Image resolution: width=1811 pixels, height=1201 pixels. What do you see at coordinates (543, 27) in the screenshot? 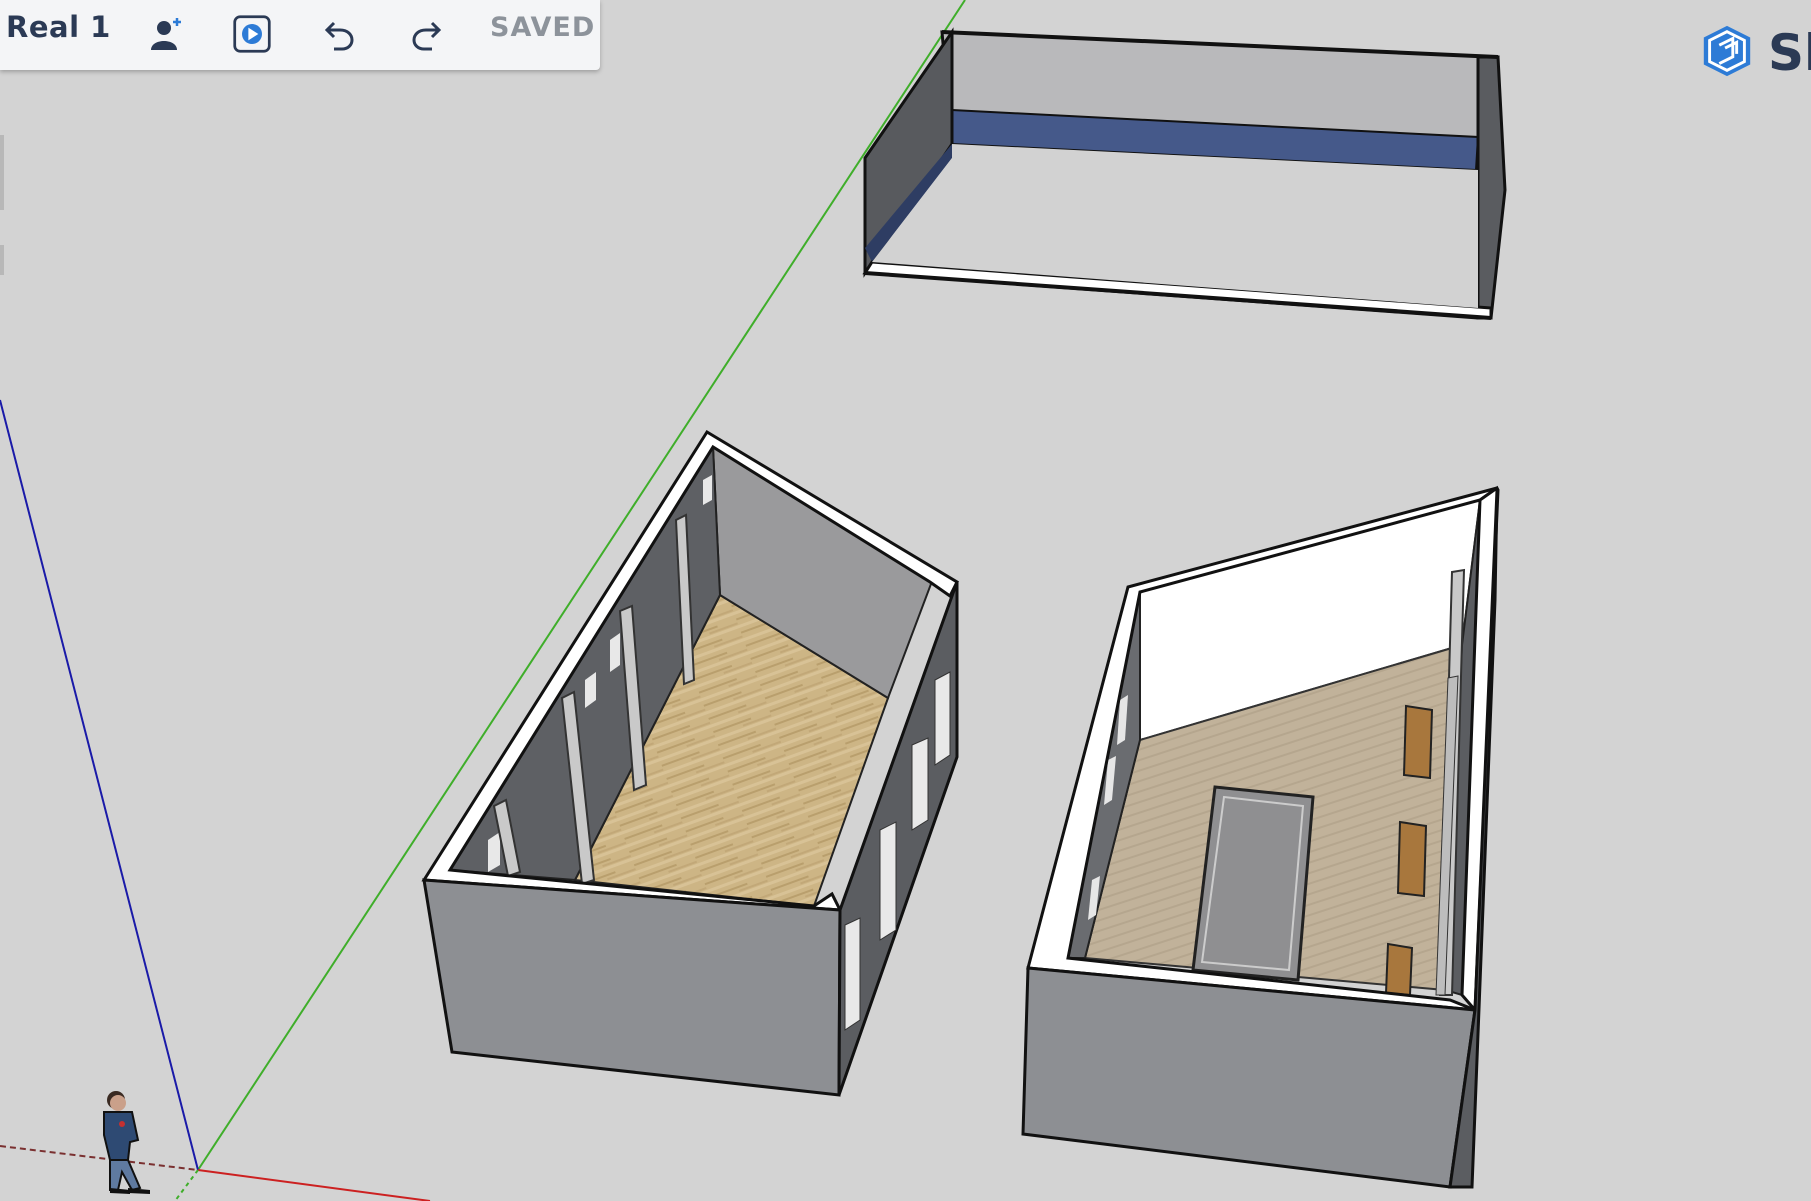
I see `save-status: SAVED` at bounding box center [543, 27].